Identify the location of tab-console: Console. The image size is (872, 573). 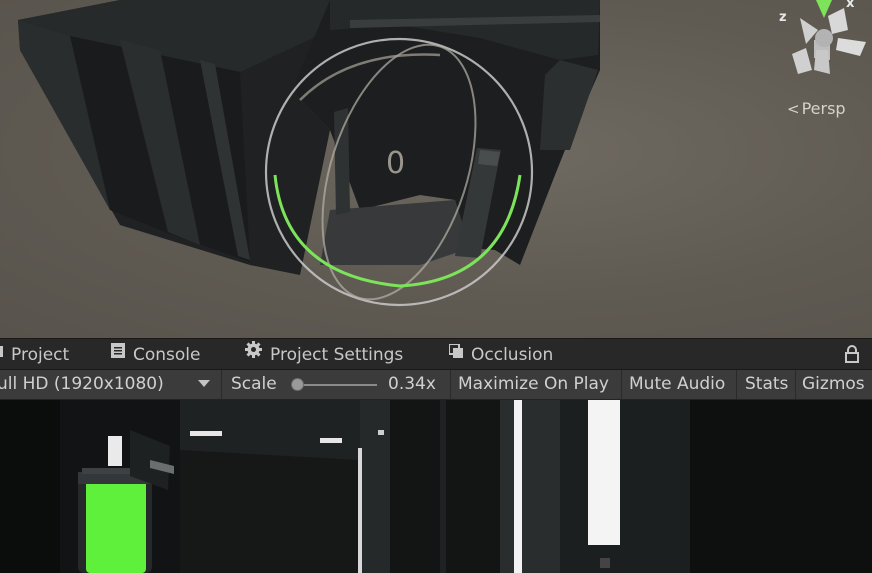
(156, 354).